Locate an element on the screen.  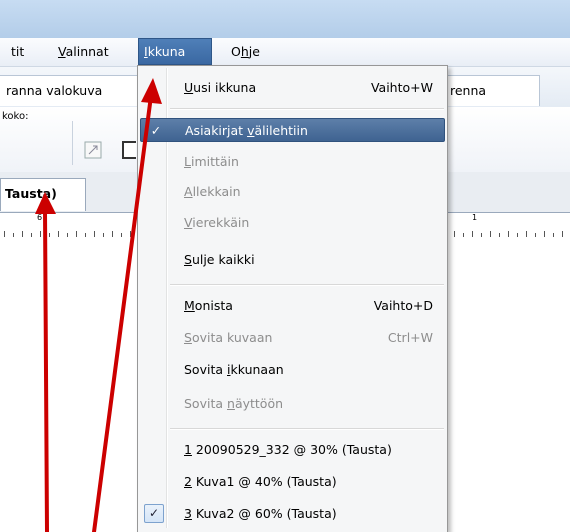
toolbar-tab-enhance: renna is located at coordinates (490, 90).